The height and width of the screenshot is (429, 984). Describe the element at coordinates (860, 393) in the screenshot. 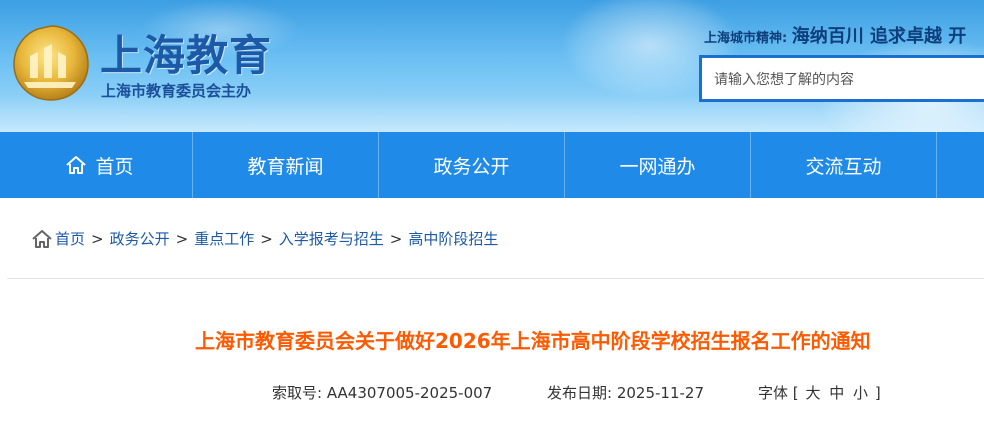

I see `font-size-small-button: 小` at that location.